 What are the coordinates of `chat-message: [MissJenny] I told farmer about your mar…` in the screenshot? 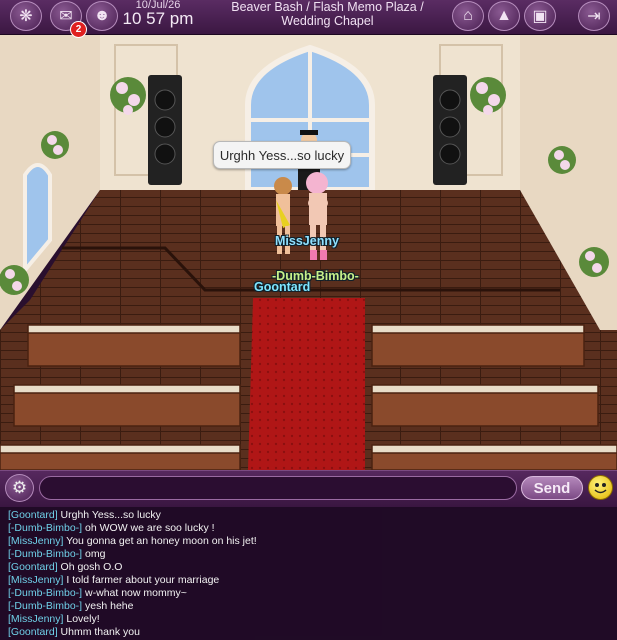 It's located at (114, 580).